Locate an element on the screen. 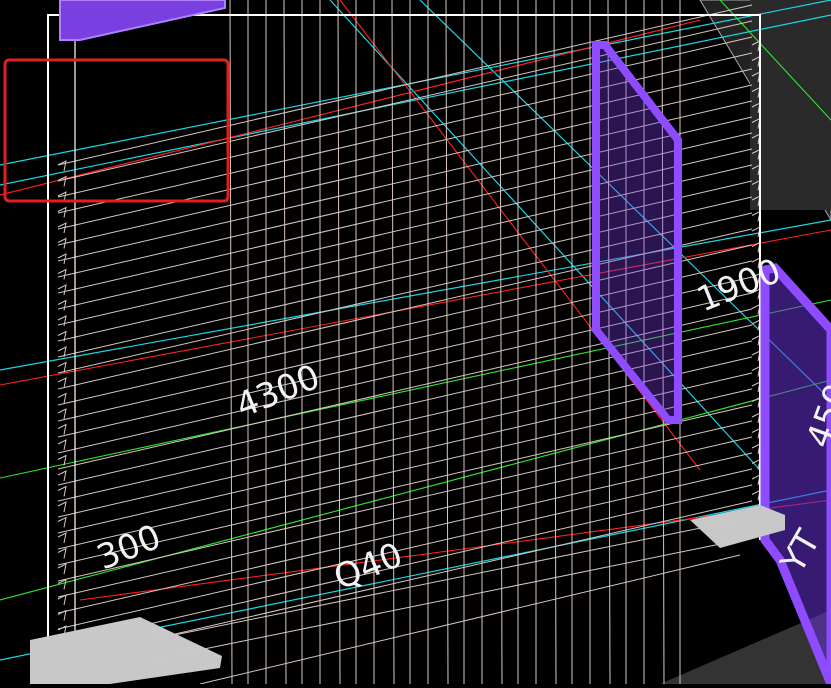 The image size is (831, 688). slab-right-face is located at coordinates (790, 105).